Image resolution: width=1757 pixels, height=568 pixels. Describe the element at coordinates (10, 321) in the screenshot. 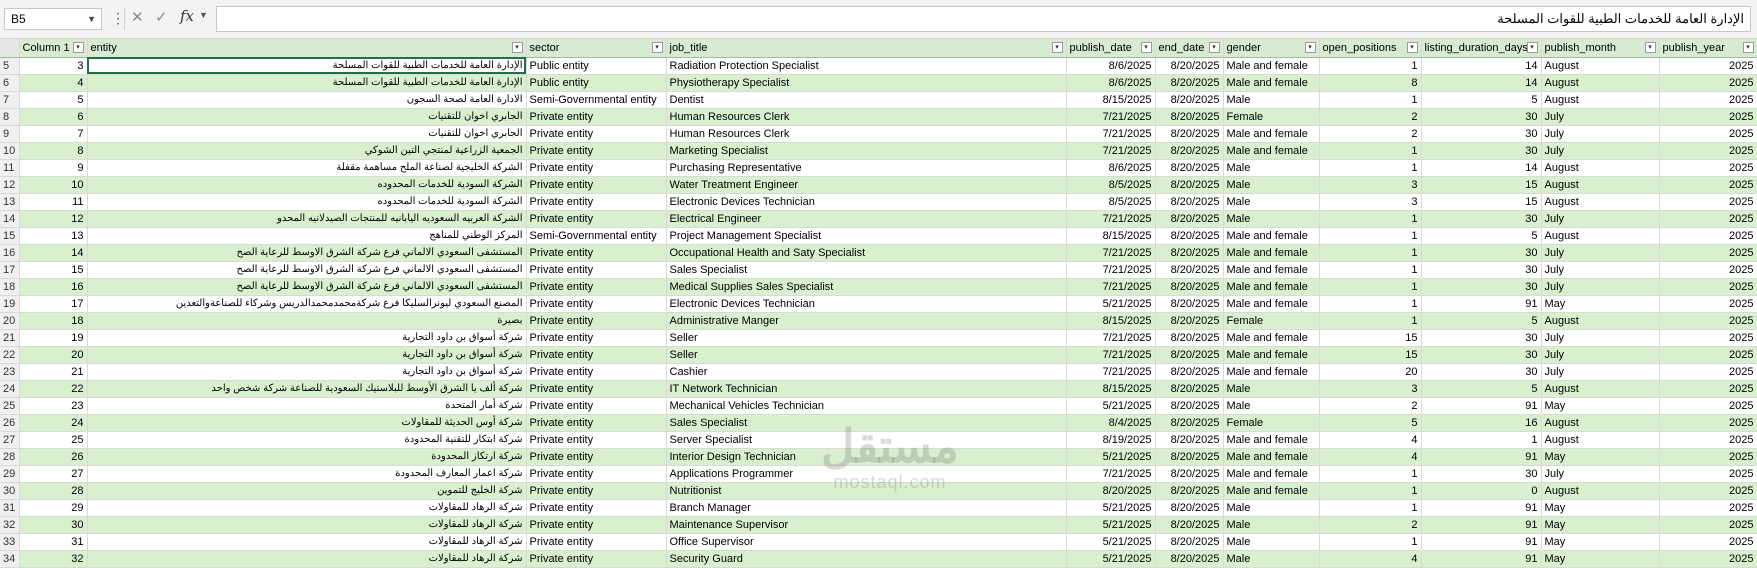

I see `row-header: 20` at that location.